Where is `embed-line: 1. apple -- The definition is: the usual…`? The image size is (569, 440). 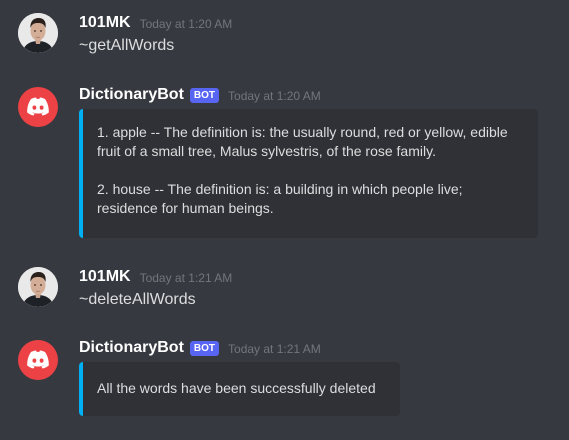 embed-line: 1. apple -- The definition is: the usual… is located at coordinates (302, 141).